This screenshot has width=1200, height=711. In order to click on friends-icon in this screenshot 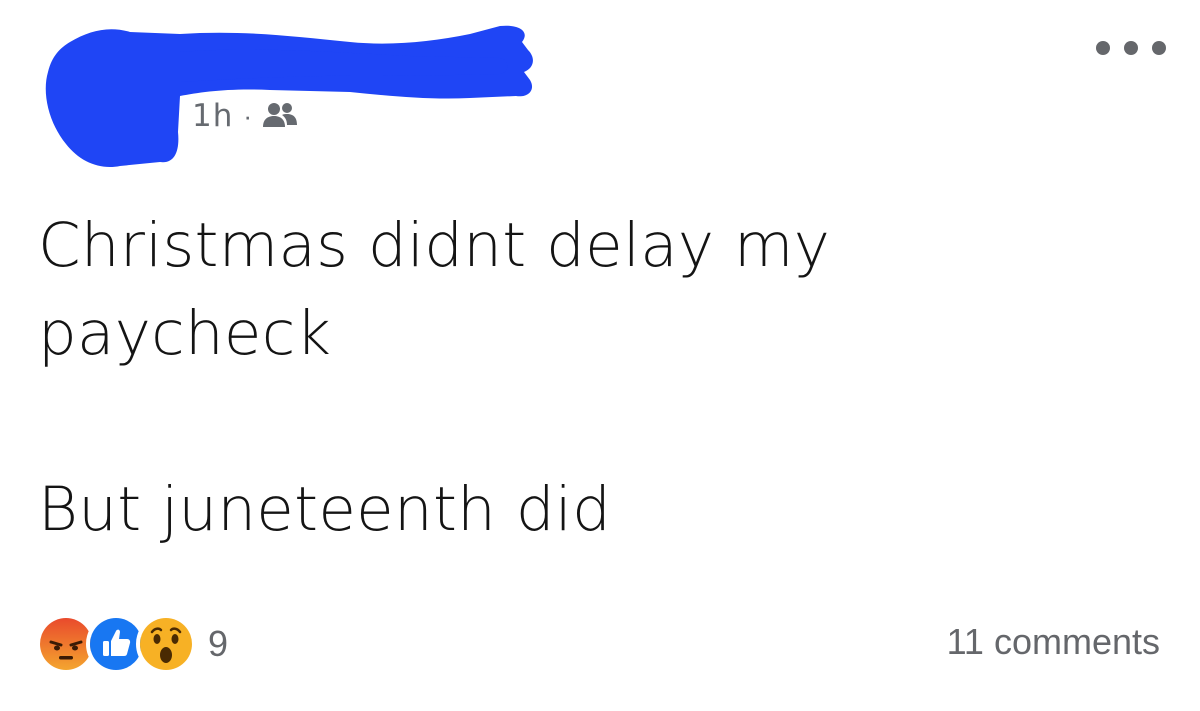, I will do `click(280, 116)`.